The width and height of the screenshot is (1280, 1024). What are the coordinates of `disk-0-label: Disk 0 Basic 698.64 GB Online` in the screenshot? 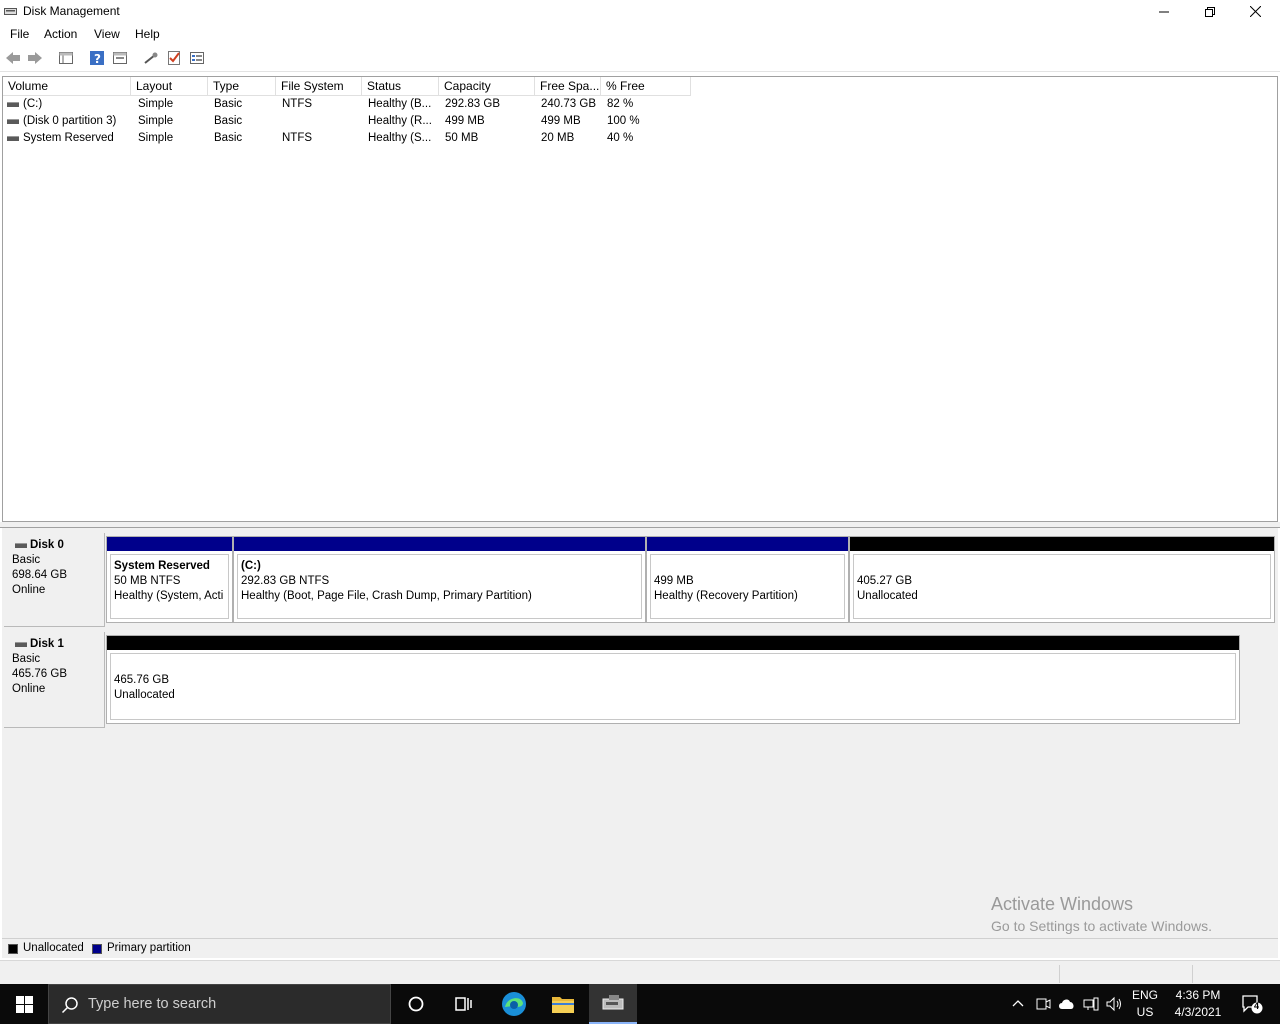 It's located at (54, 580).